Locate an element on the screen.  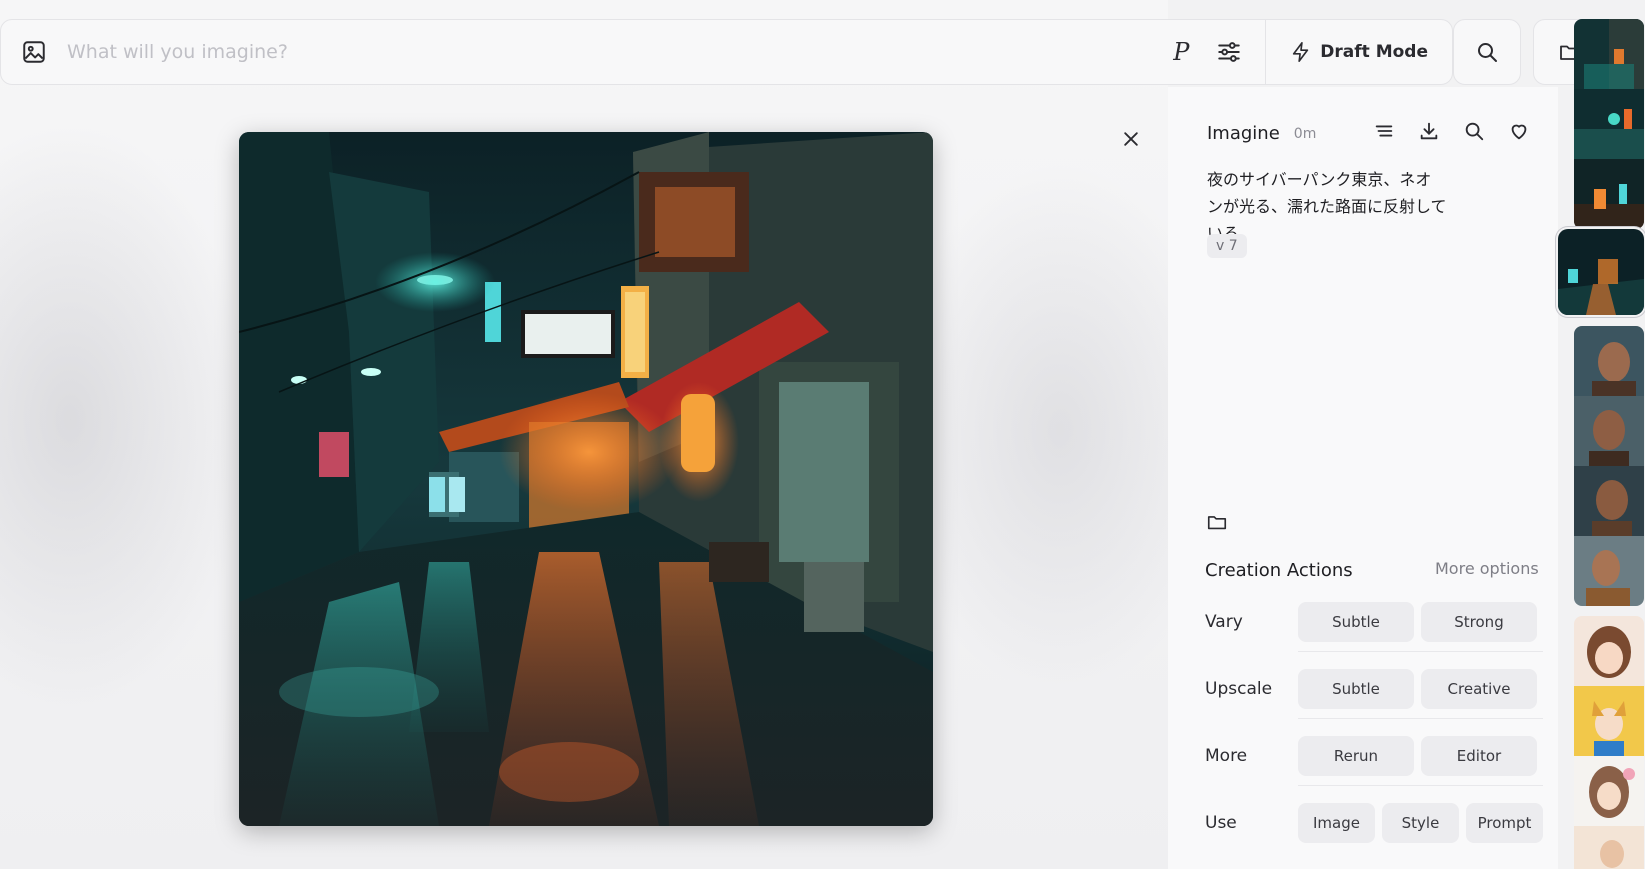
action-row-vary: Vary Subtle Strong is located at coordinates (1374, 622).